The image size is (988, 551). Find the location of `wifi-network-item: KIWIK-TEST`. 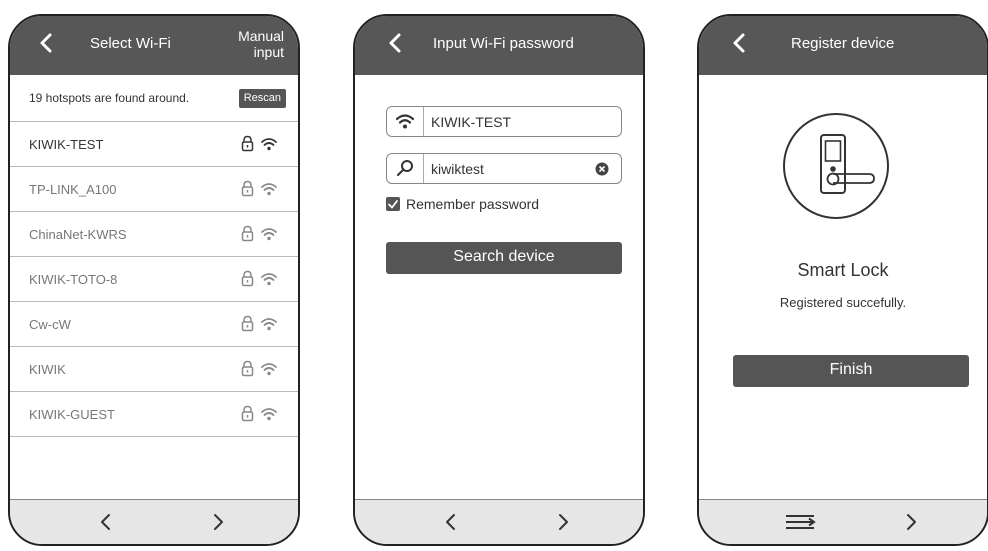

wifi-network-item: KIWIK-TEST is located at coordinates (154, 144).